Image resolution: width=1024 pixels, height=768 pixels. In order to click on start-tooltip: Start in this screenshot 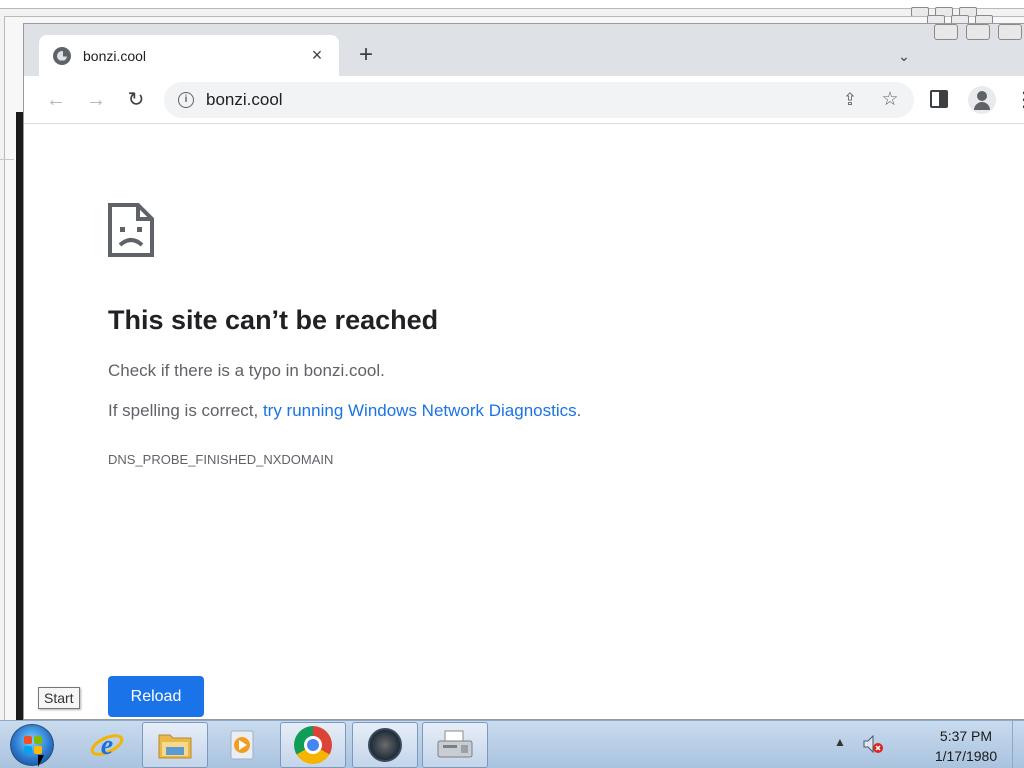, I will do `click(59, 698)`.